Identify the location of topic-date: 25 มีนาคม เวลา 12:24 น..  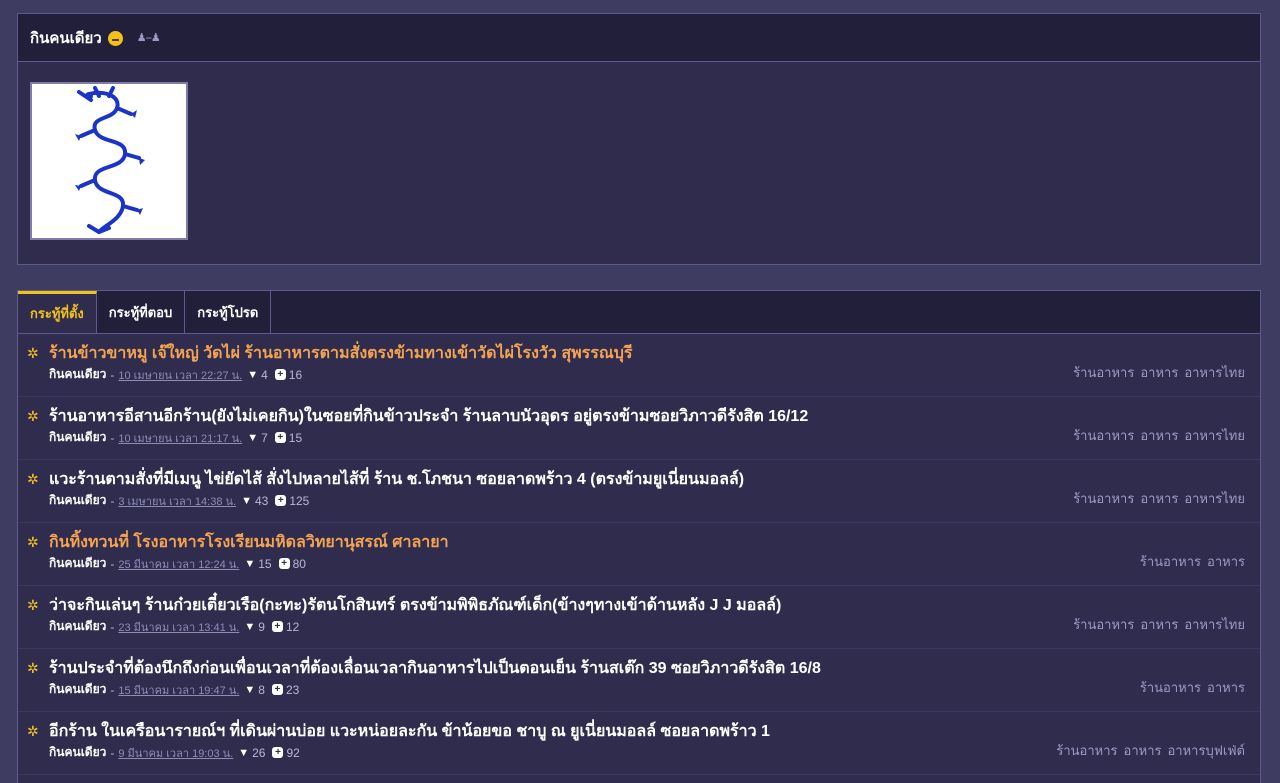
(178, 564).